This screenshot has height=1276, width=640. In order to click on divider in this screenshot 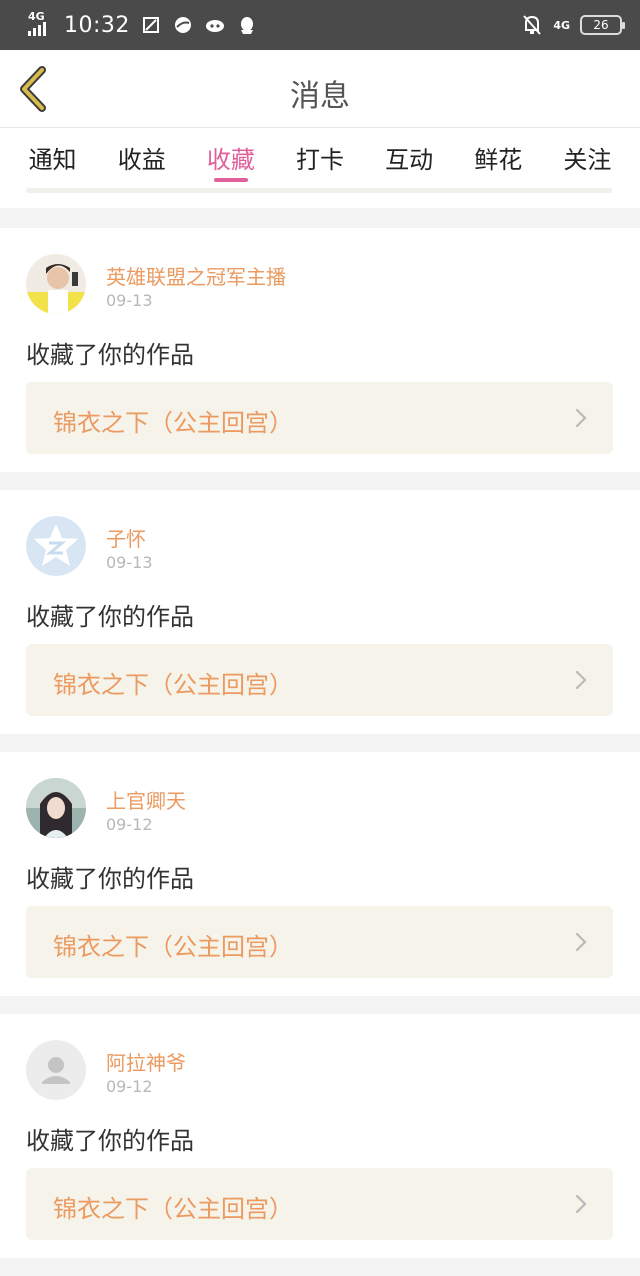, I will do `click(319, 190)`.